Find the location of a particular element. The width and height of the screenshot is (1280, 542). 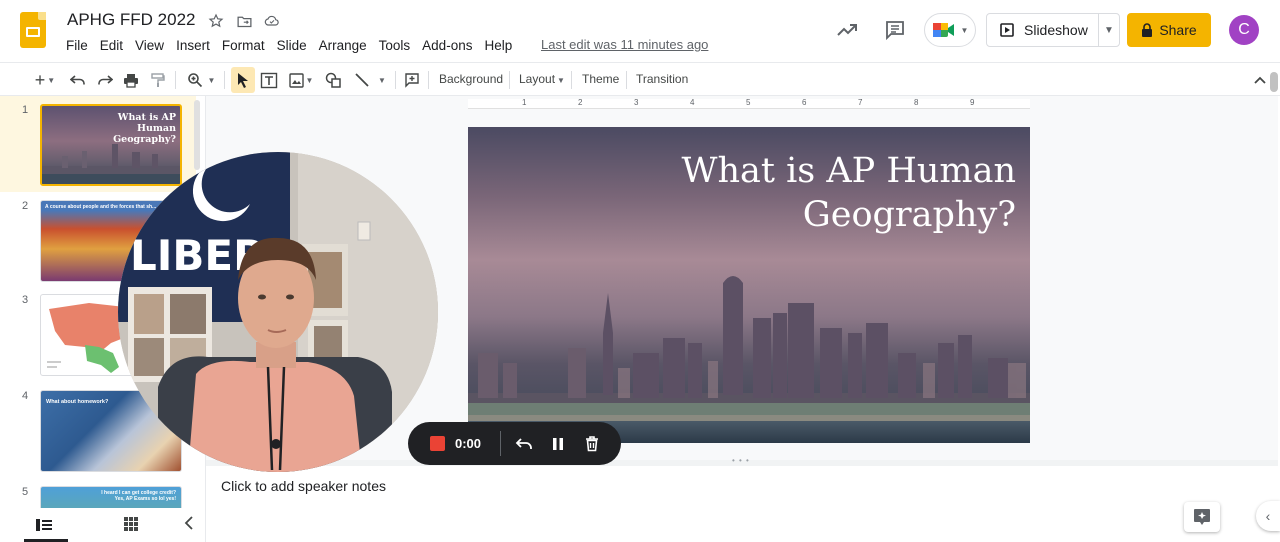

layout-label: Layout is located at coordinates (537, 79).